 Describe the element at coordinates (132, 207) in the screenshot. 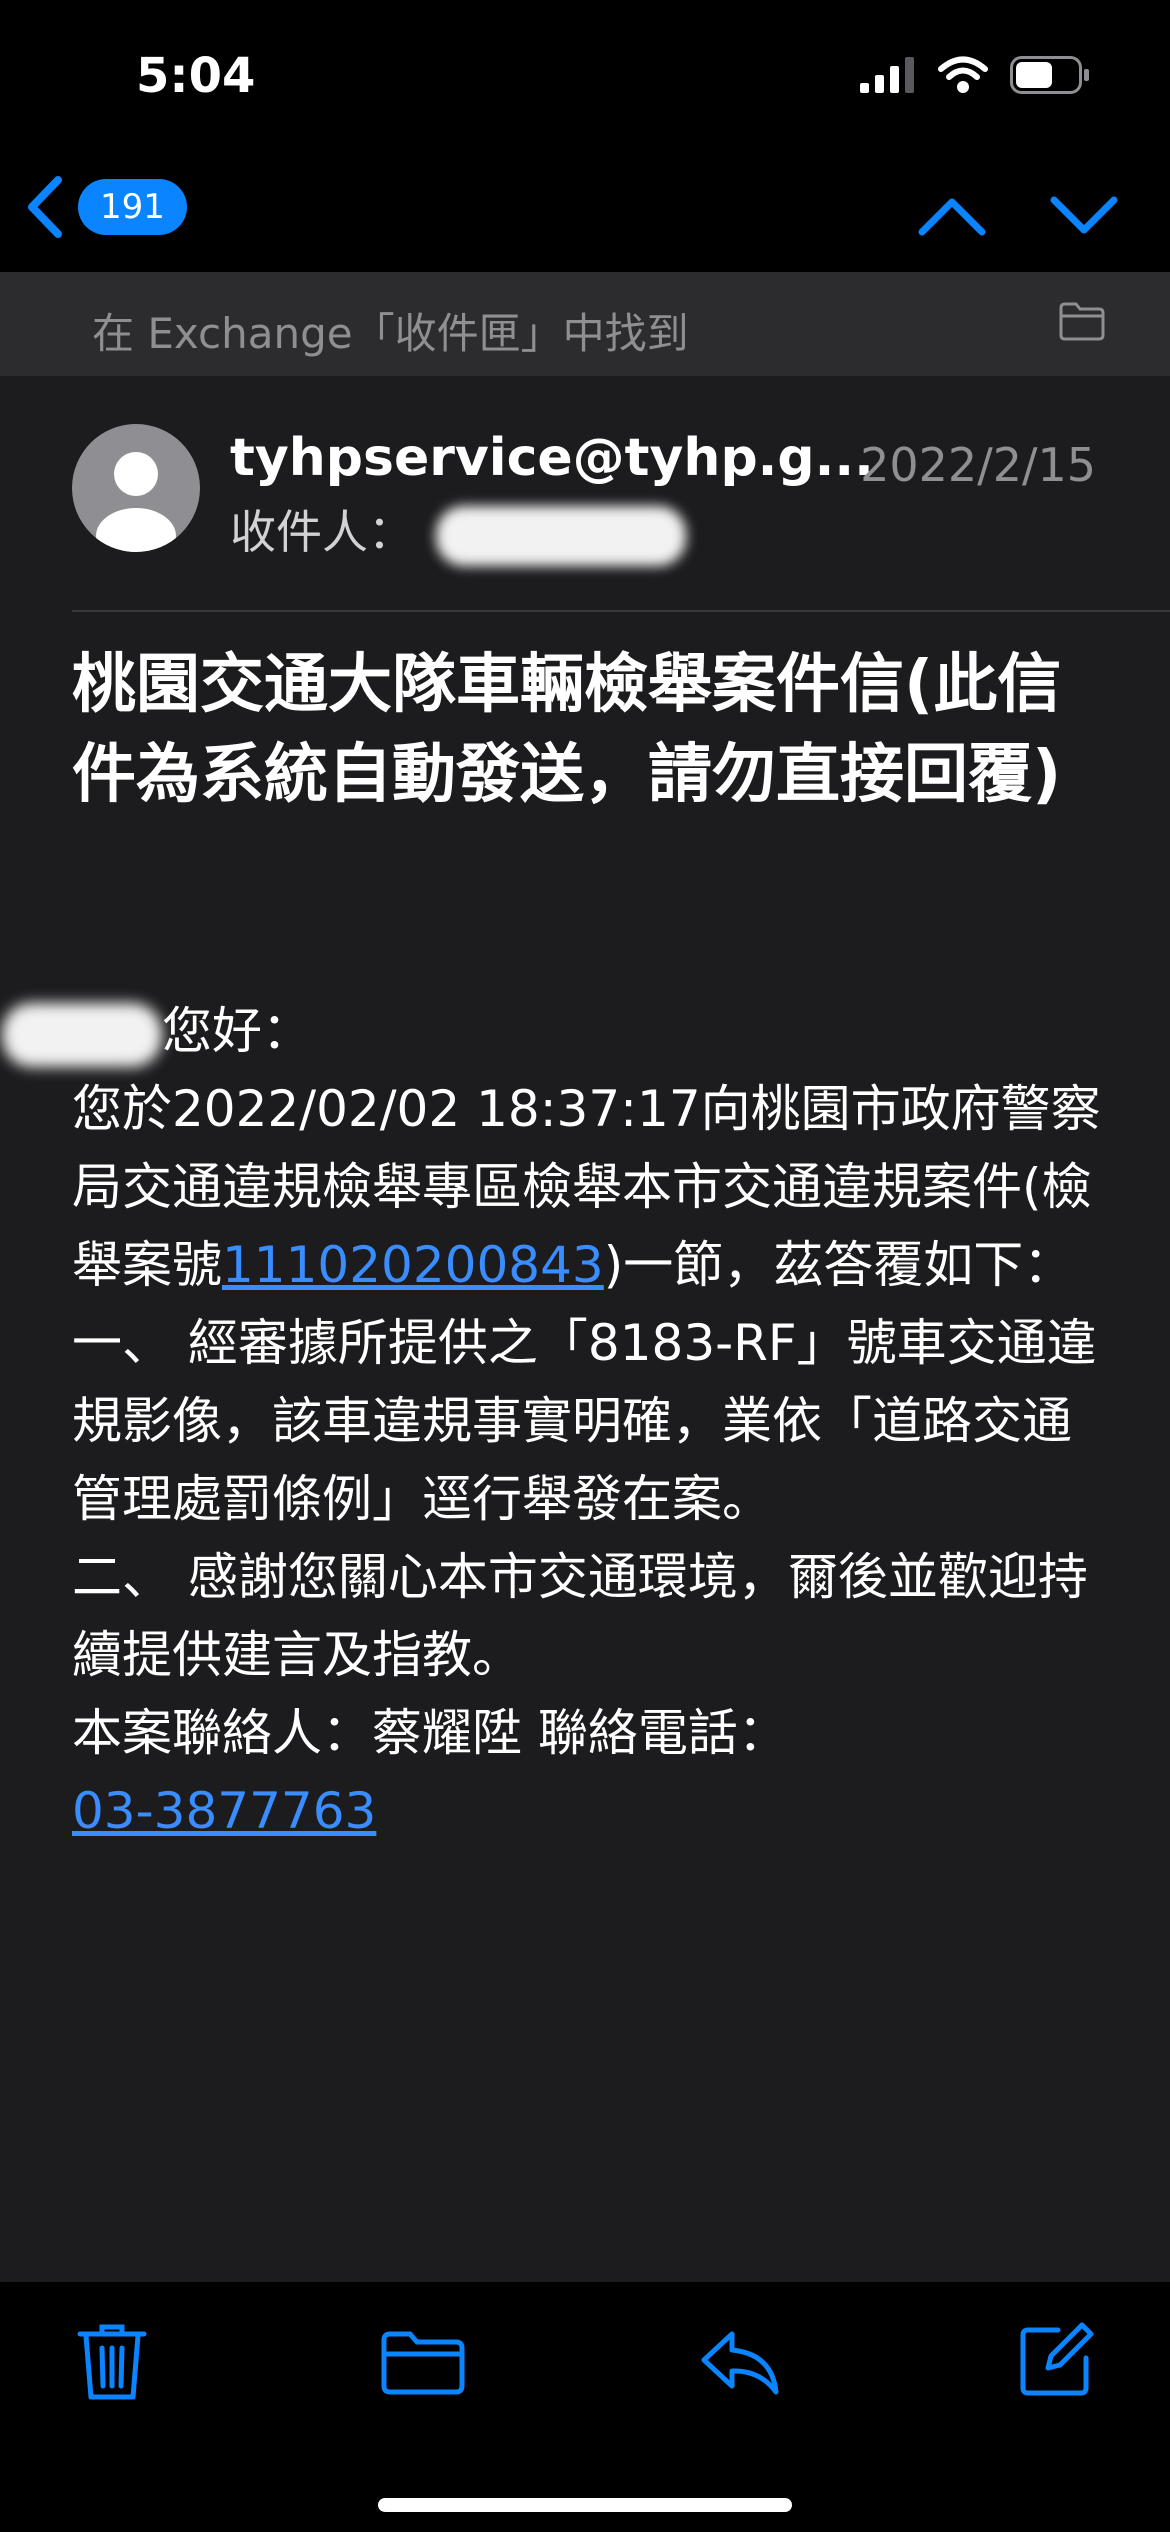

I see `unread-count-badge: 191` at that location.